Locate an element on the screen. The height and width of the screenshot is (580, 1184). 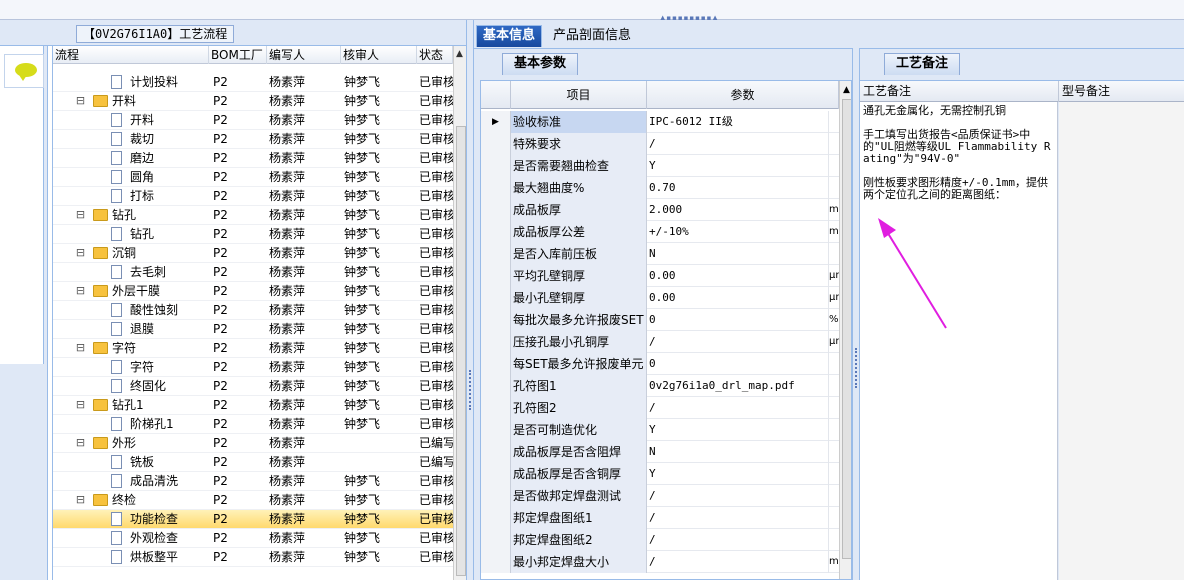
tree-scroll-thumb is located at coordinates (461, 351).